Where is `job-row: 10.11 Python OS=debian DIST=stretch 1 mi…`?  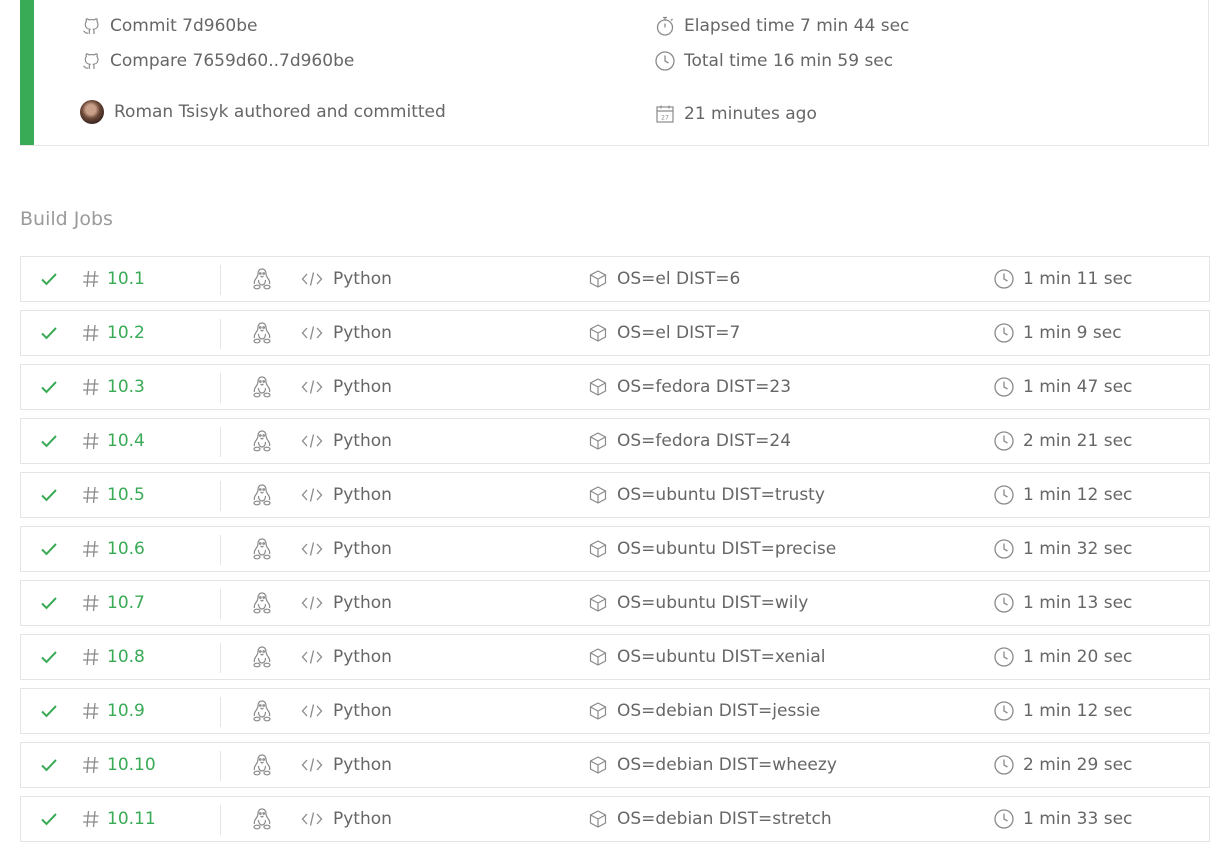 job-row: 10.11 Python OS=debian DIST=stretch 1 mi… is located at coordinates (615, 819).